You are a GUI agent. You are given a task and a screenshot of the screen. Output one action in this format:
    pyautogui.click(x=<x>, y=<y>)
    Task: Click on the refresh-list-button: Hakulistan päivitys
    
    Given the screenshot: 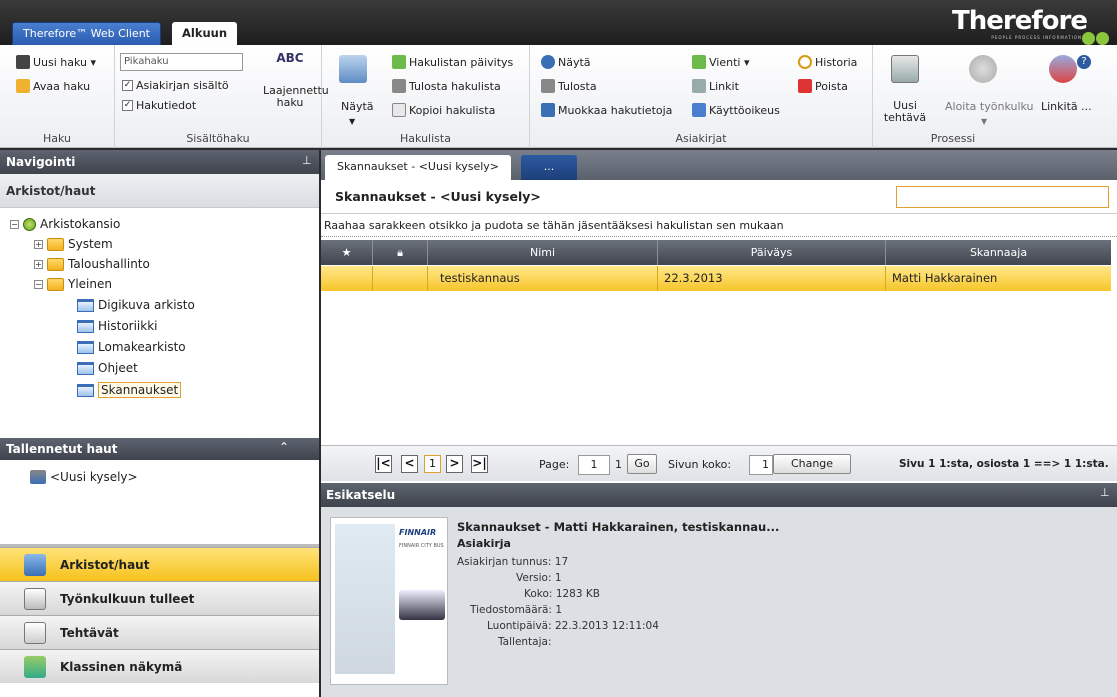 What is the action you would take?
    pyautogui.click(x=452, y=62)
    